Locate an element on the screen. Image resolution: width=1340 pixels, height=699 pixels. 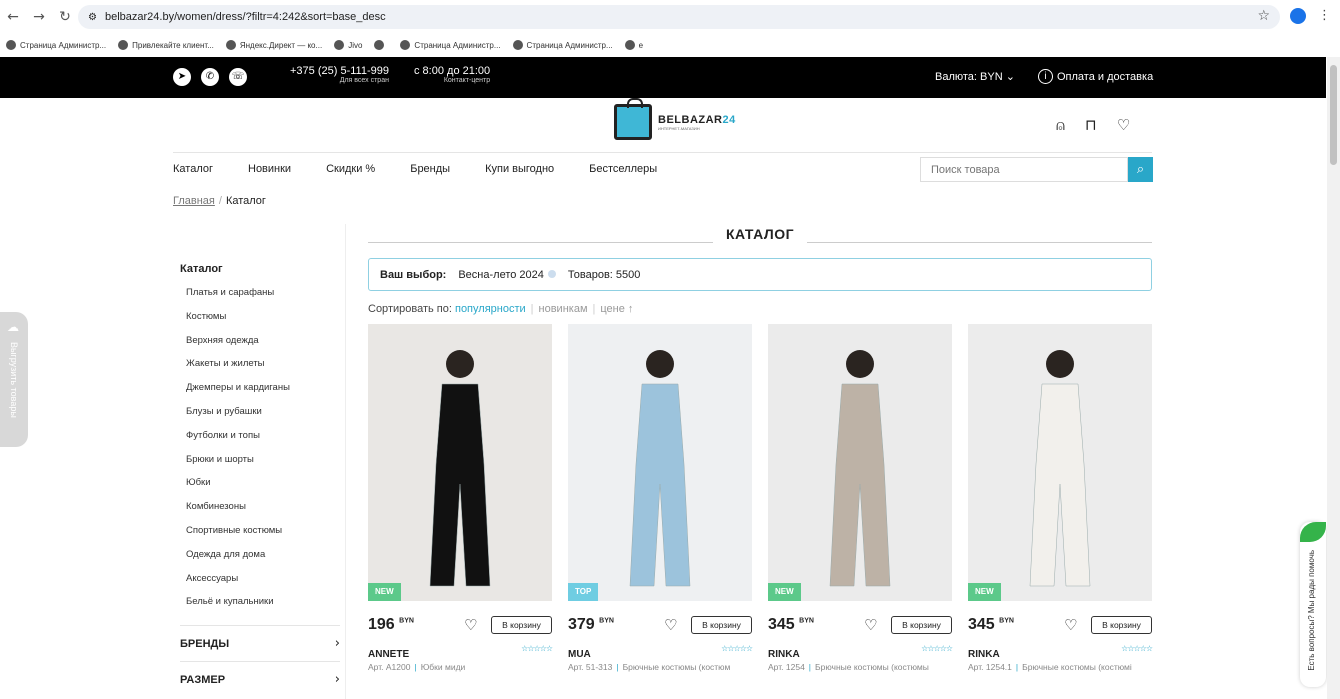
product-category: Юбки миди is located at coordinates (443, 667).